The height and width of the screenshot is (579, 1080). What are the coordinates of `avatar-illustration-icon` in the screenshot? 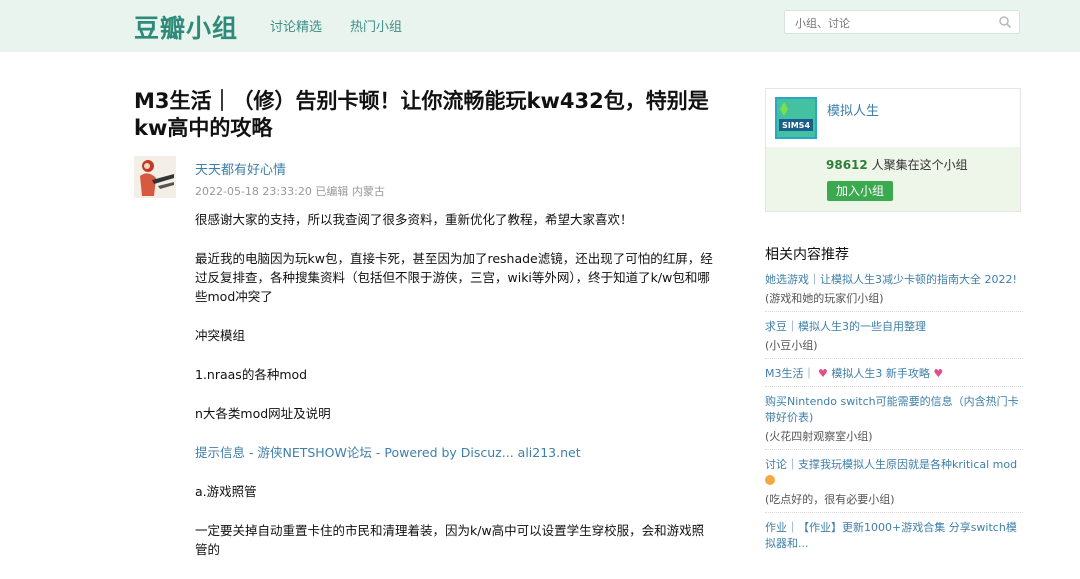 It's located at (155, 177).